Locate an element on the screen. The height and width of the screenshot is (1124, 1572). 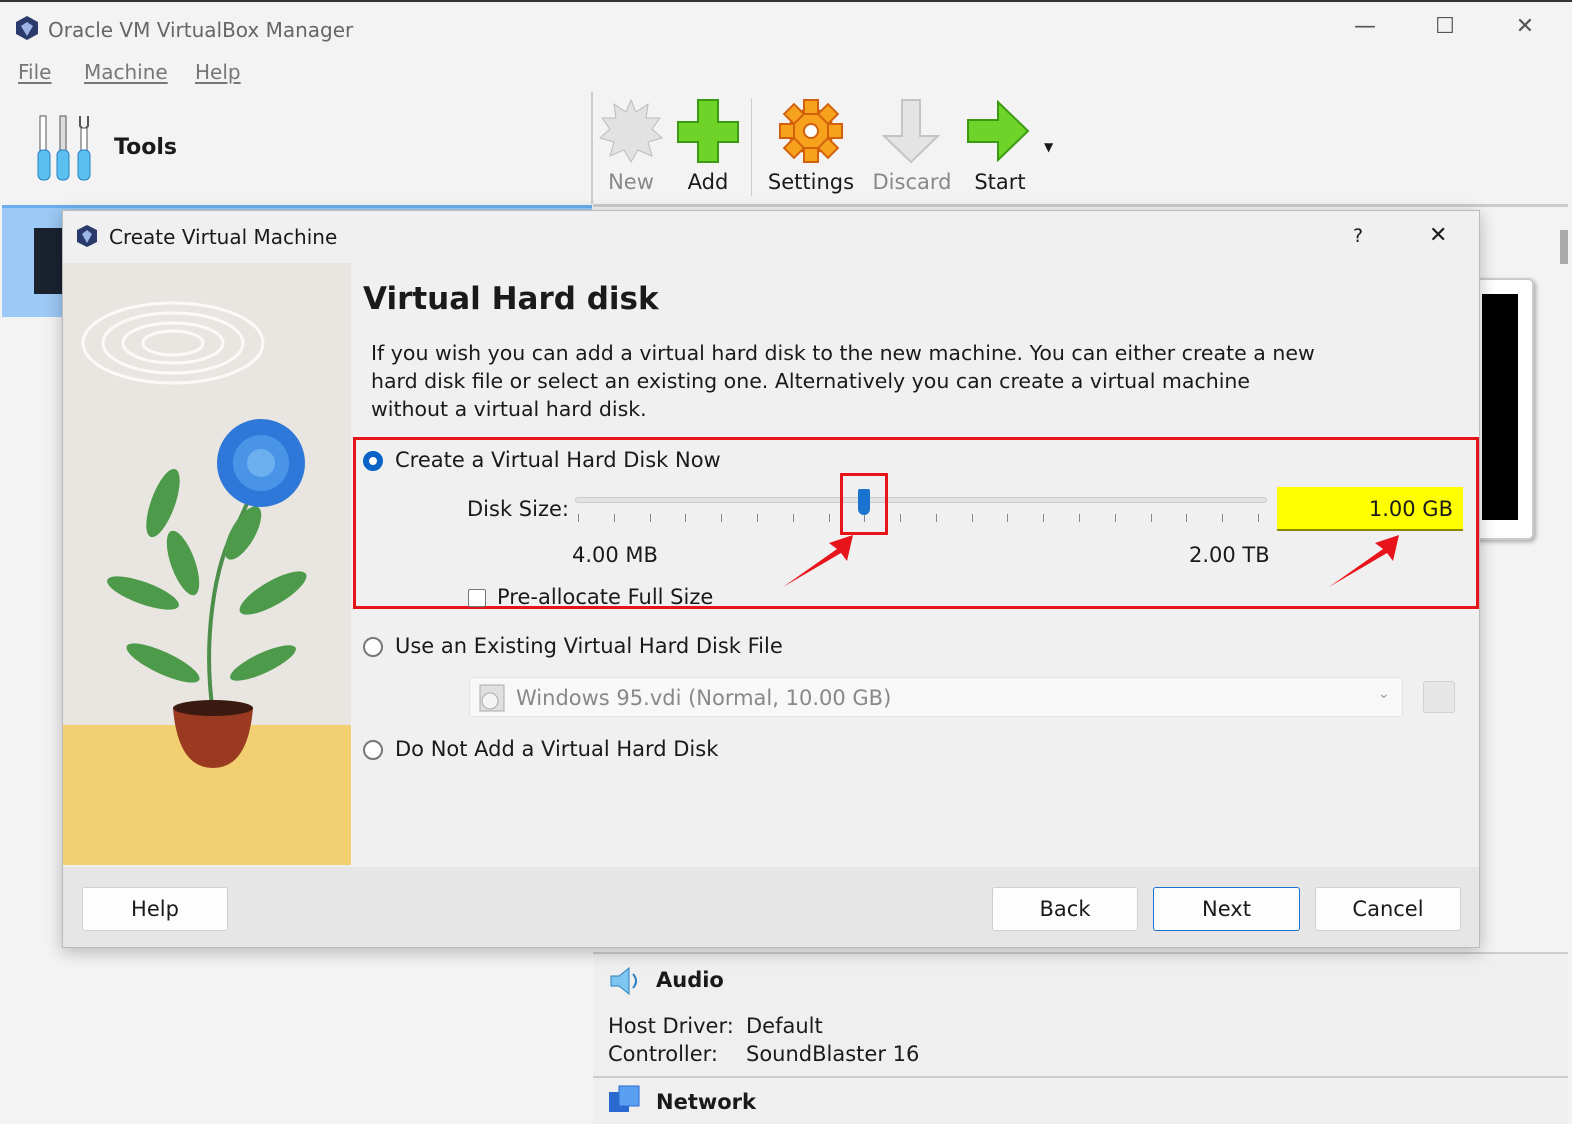
minimize-button: — is located at coordinates (1365, 26).